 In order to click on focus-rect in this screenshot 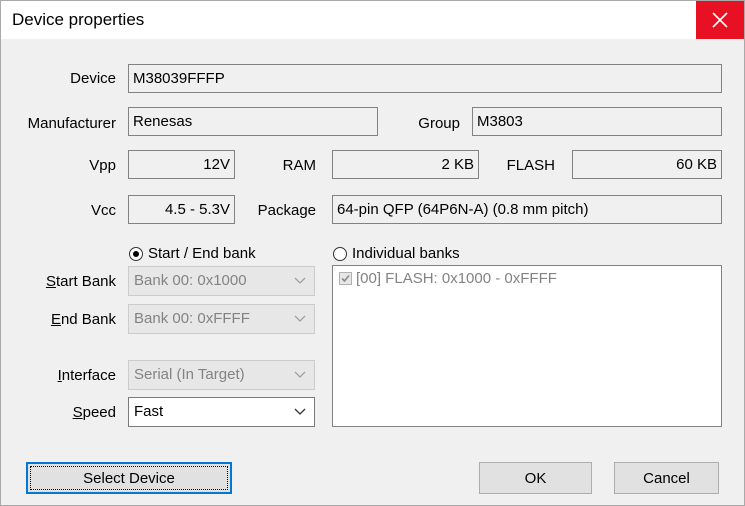, I will do `click(129, 478)`.